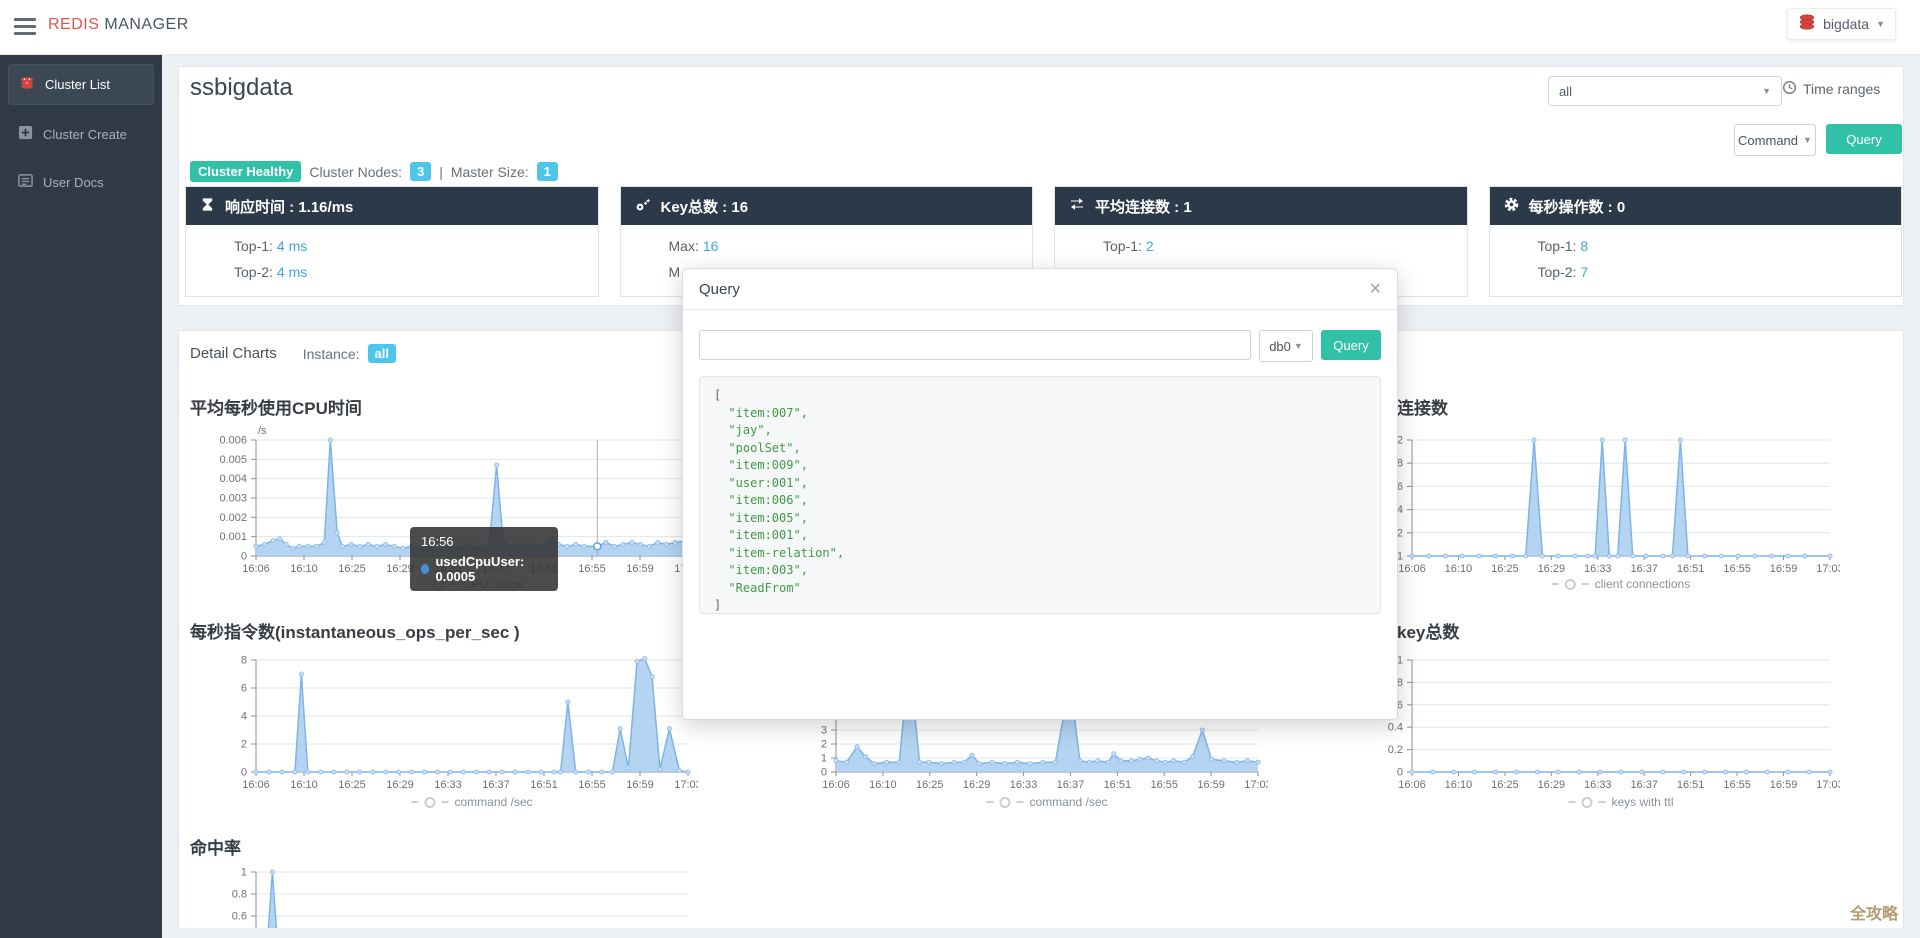 The width and height of the screenshot is (1920, 938). I want to click on cluster-health-badge: Cluster Healthy, so click(246, 171).